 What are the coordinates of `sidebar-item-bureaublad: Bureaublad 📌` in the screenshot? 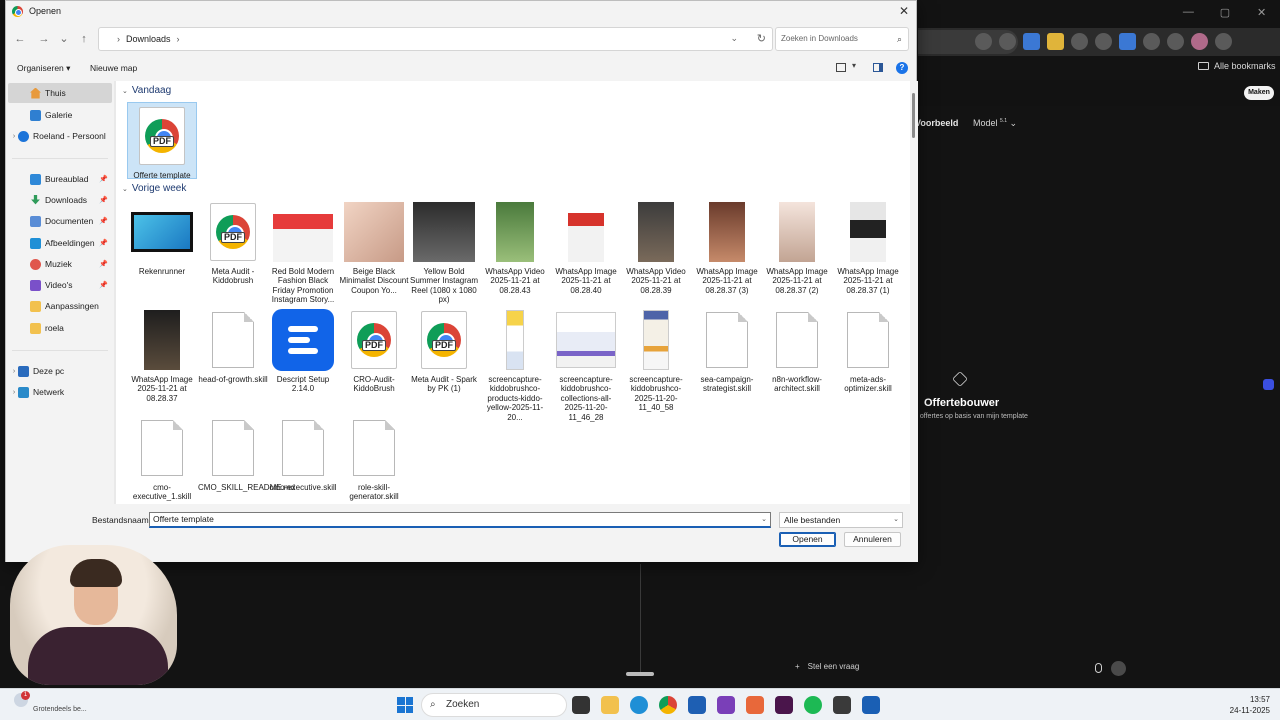 It's located at (60, 179).